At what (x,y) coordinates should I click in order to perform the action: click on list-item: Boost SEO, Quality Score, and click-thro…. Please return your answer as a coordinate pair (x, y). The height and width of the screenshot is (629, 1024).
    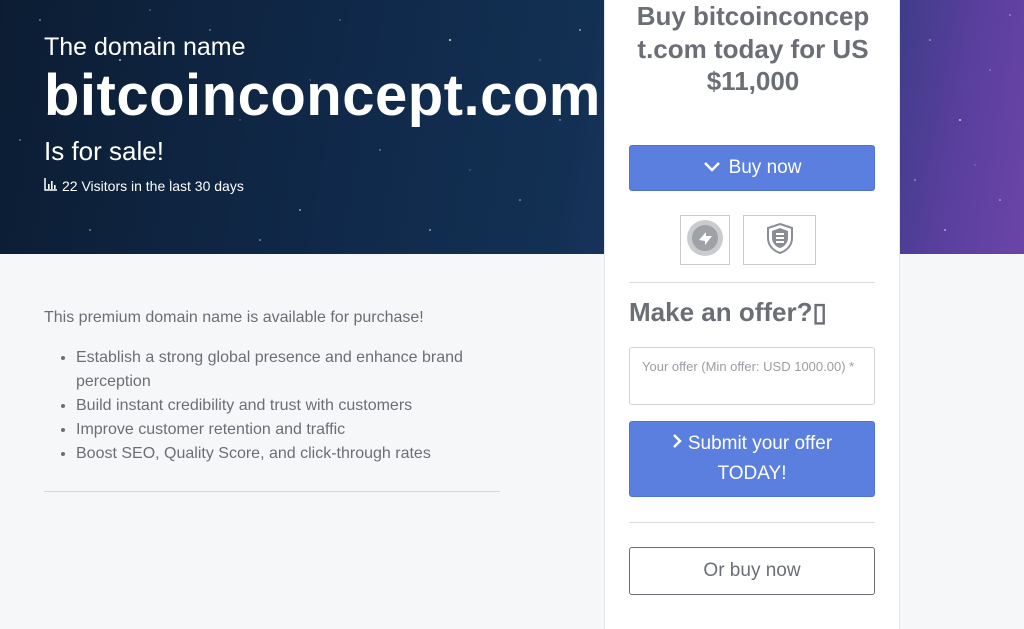
    Looking at the image, I should click on (288, 454).